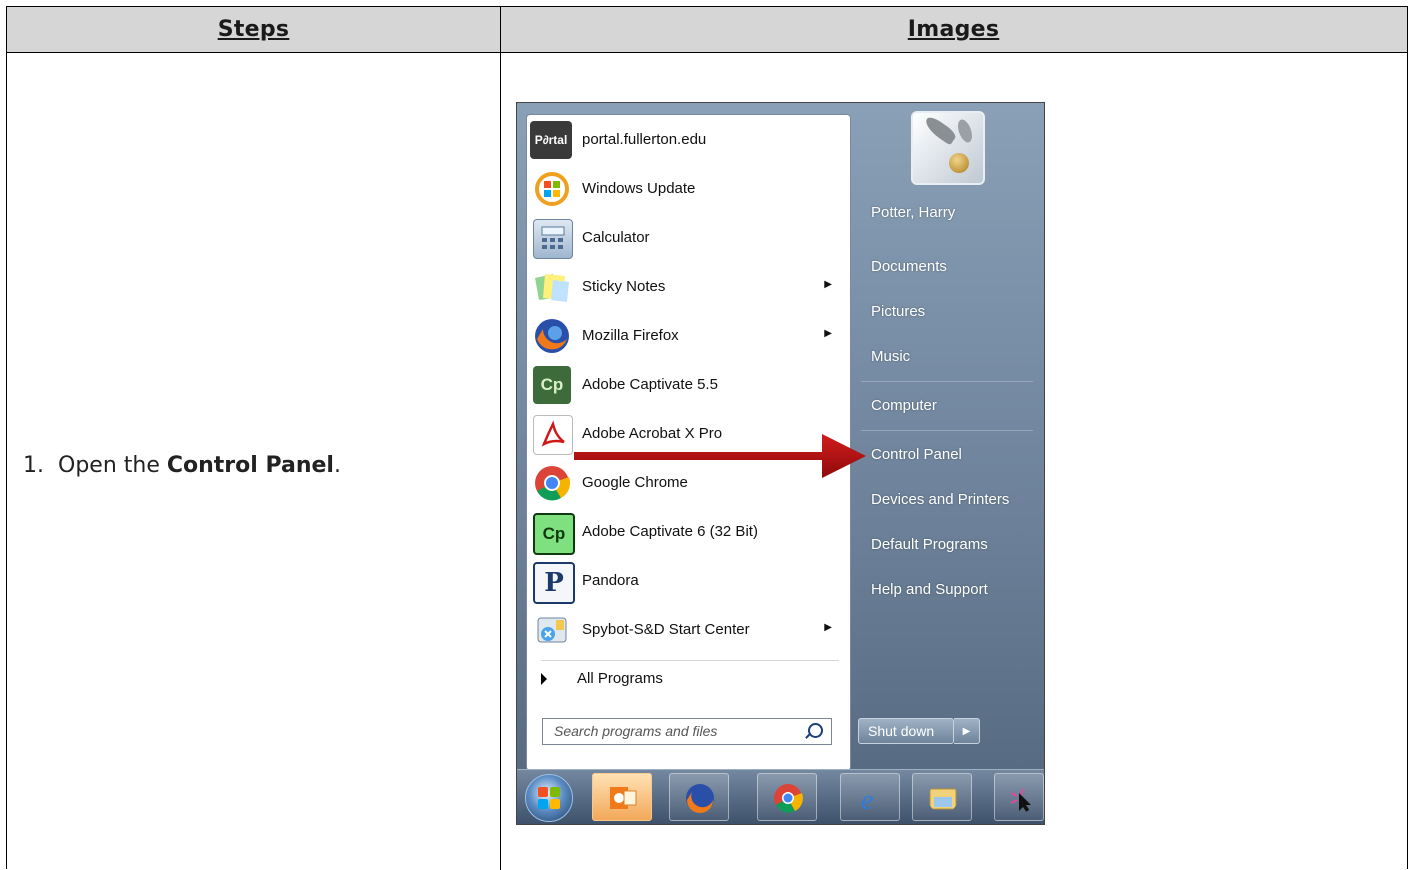 This screenshot has width=1414, height=870. What do you see at coordinates (636, 731) in the screenshot?
I see `search-placeholder: Search programs and files` at bounding box center [636, 731].